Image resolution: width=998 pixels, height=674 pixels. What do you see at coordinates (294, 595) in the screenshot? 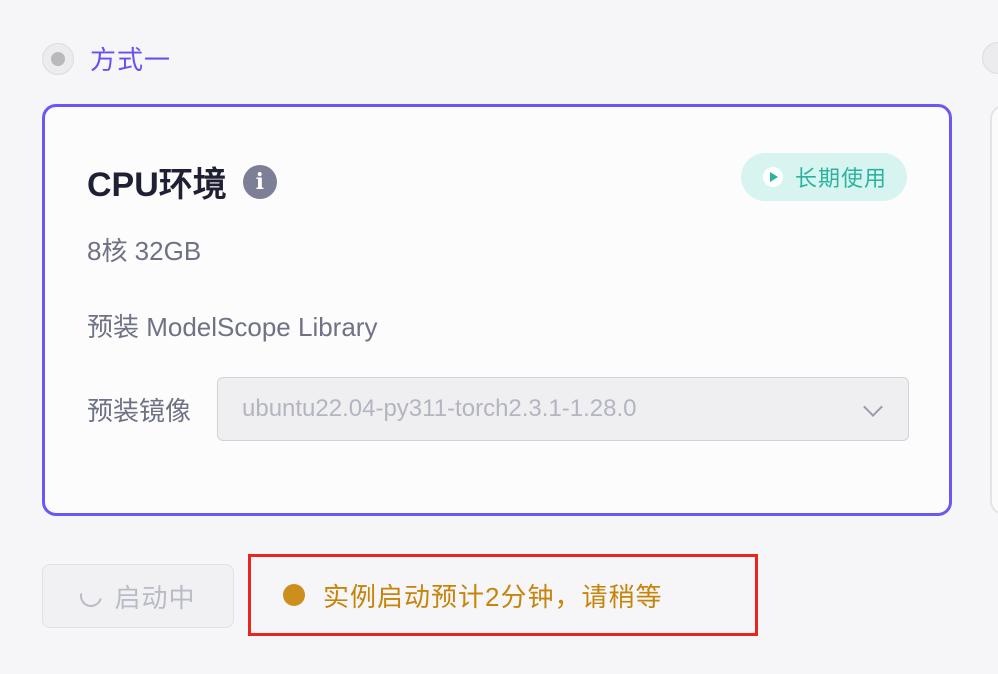
I see `status-dot-icon` at bounding box center [294, 595].